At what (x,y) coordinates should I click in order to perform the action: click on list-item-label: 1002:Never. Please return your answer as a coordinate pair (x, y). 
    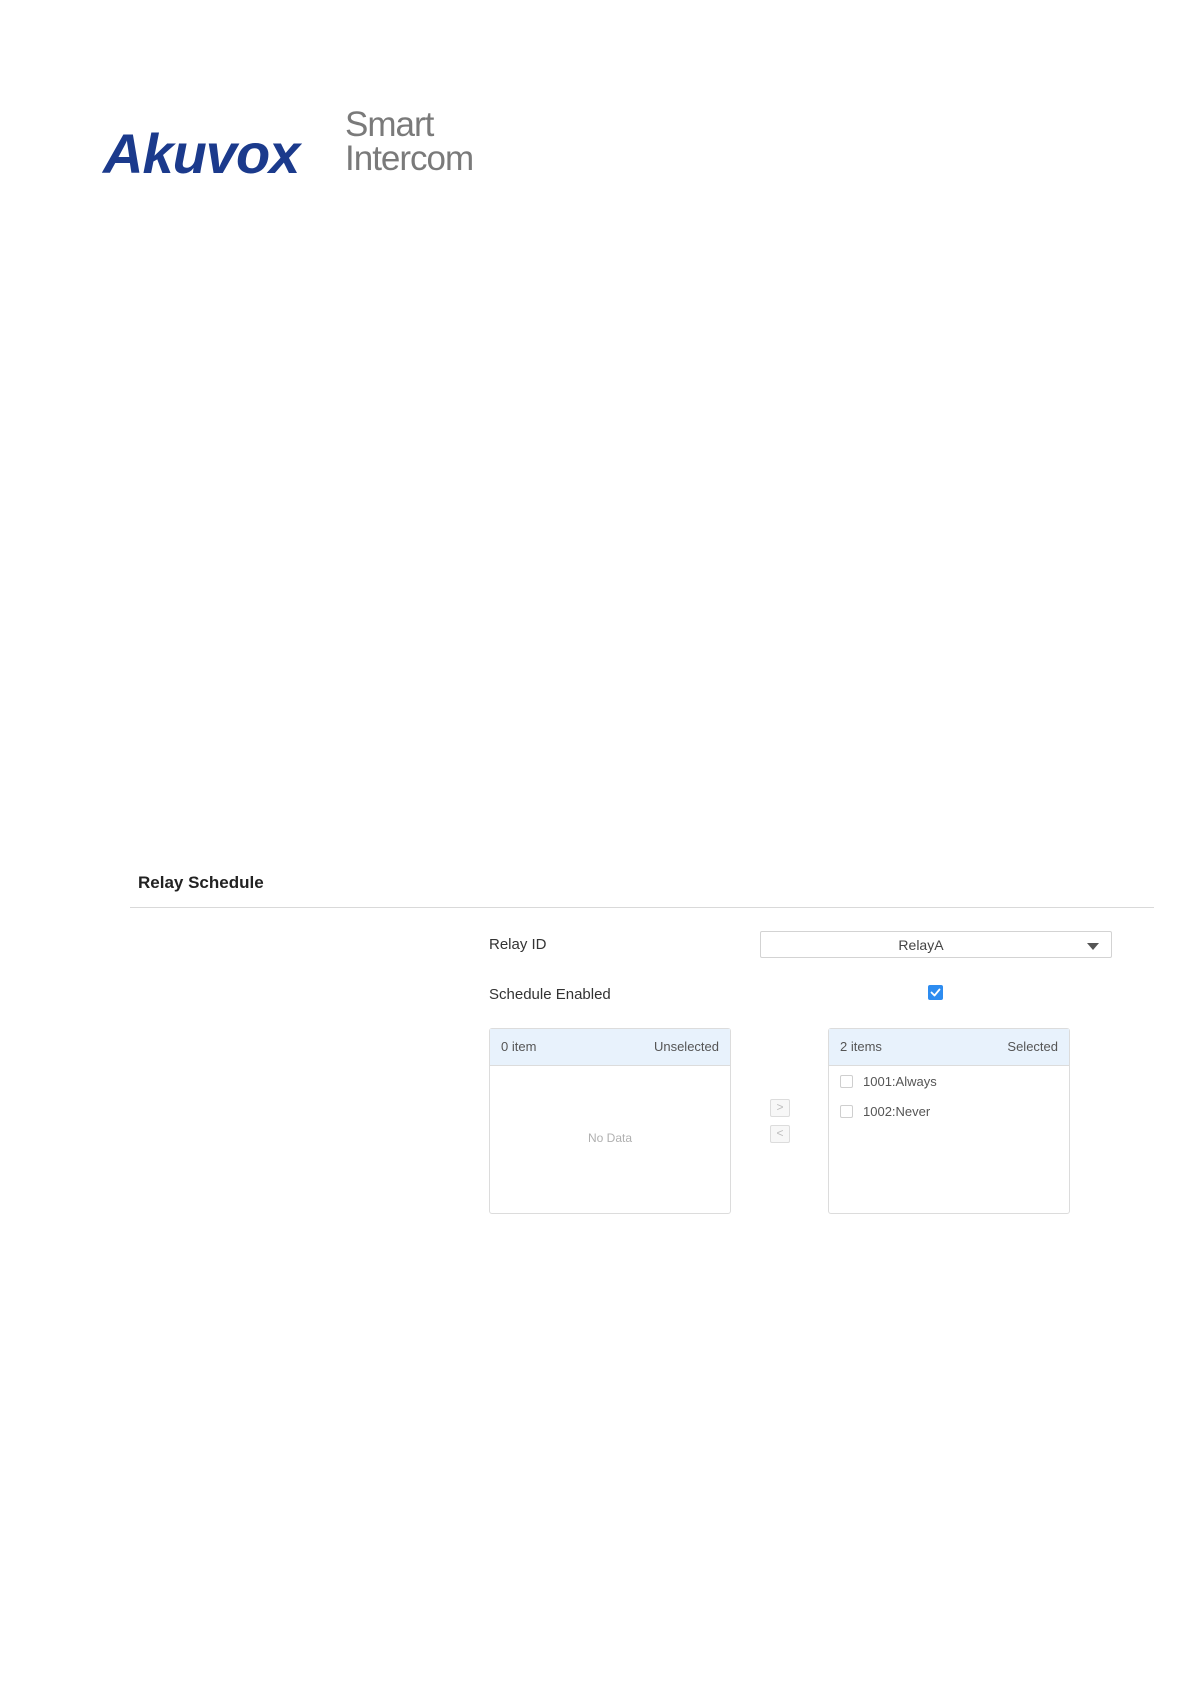
    Looking at the image, I should click on (897, 1111).